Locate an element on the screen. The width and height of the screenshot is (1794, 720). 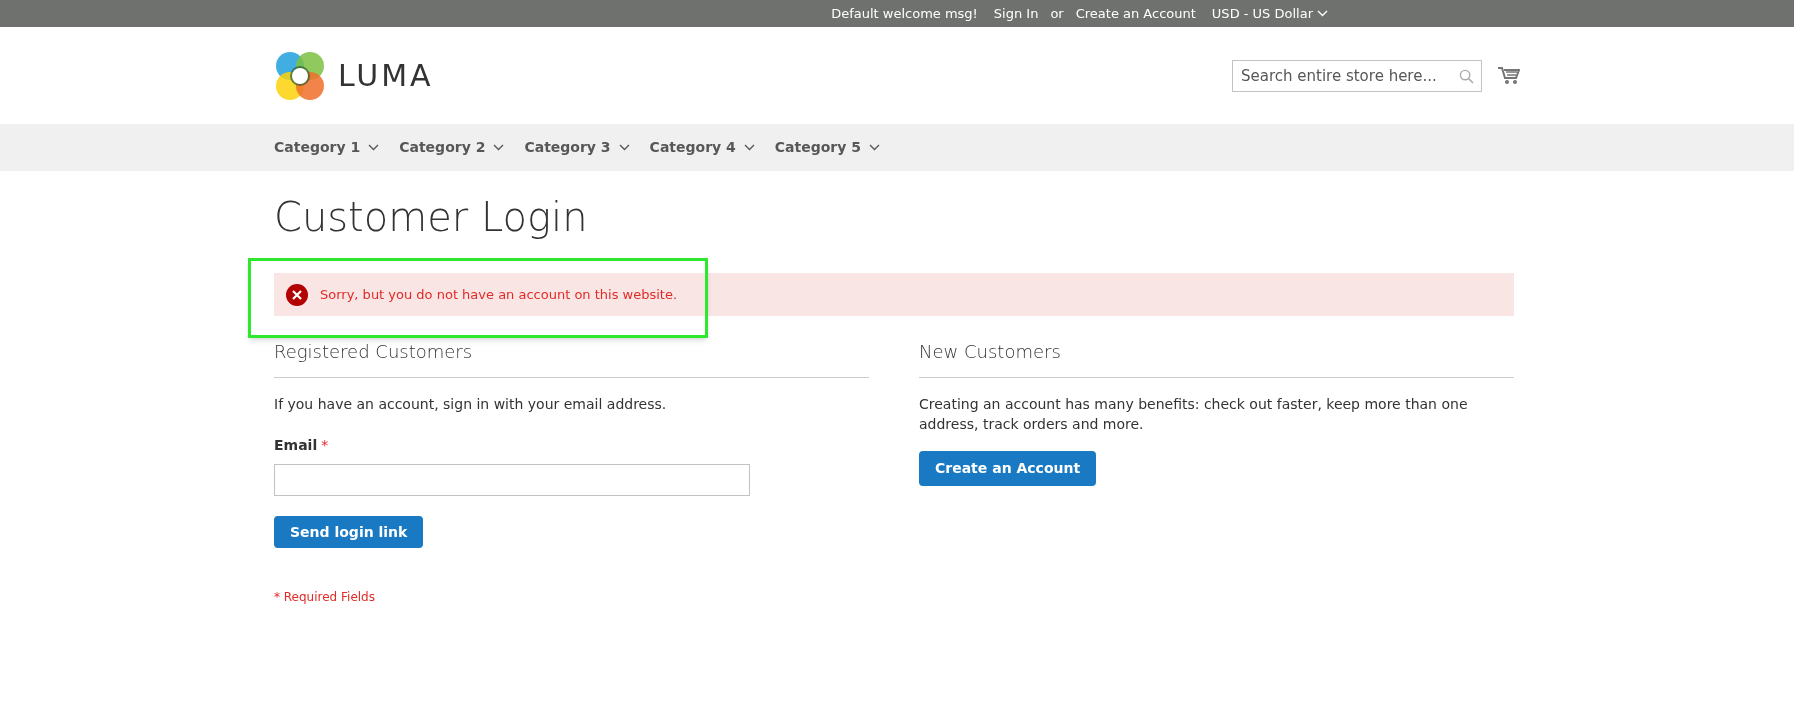
header-link: Sign In is located at coordinates (1016, 13).